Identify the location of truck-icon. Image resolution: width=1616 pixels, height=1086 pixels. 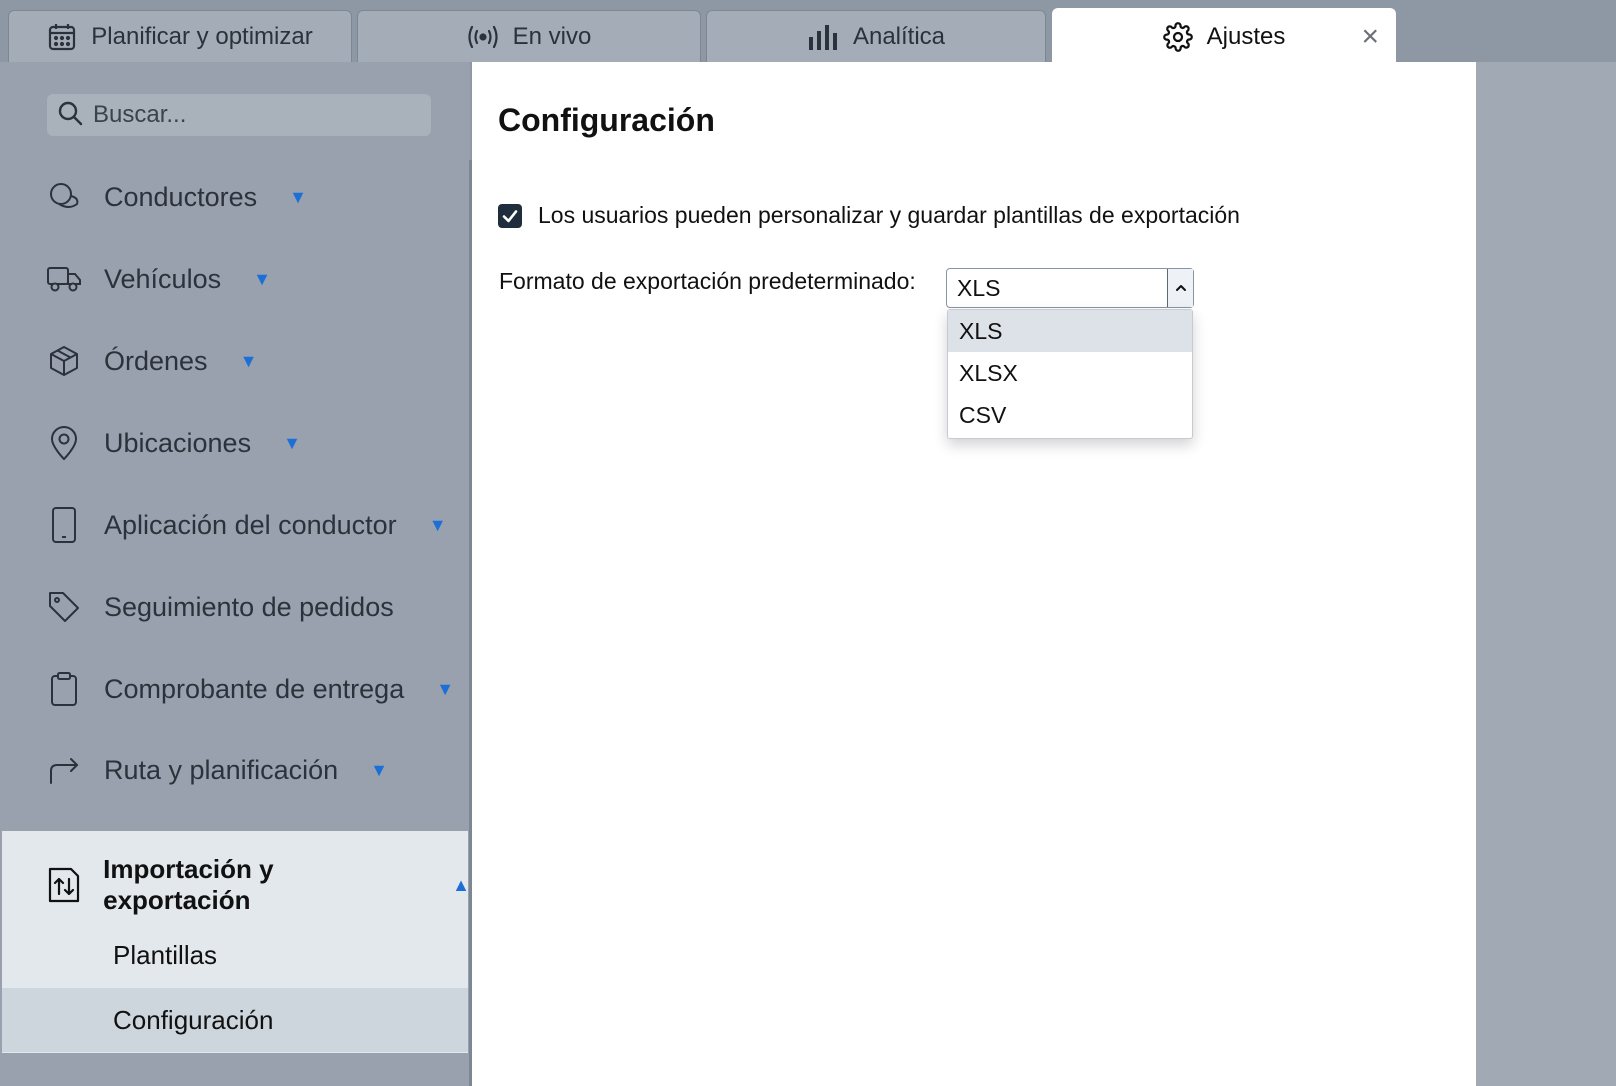
(64, 279).